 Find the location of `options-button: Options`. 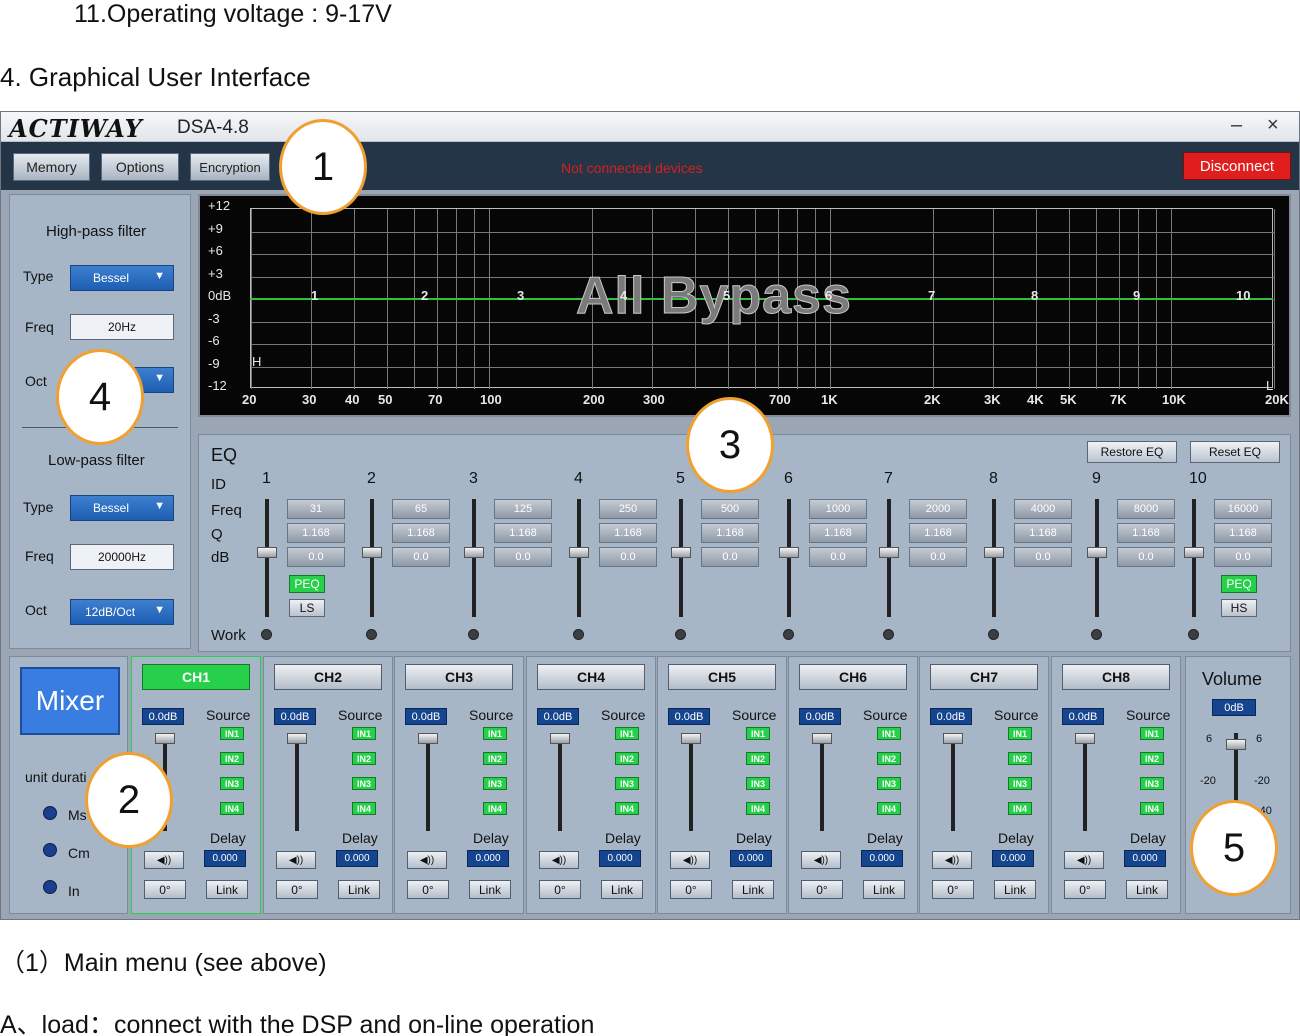

options-button: Options is located at coordinates (140, 167).